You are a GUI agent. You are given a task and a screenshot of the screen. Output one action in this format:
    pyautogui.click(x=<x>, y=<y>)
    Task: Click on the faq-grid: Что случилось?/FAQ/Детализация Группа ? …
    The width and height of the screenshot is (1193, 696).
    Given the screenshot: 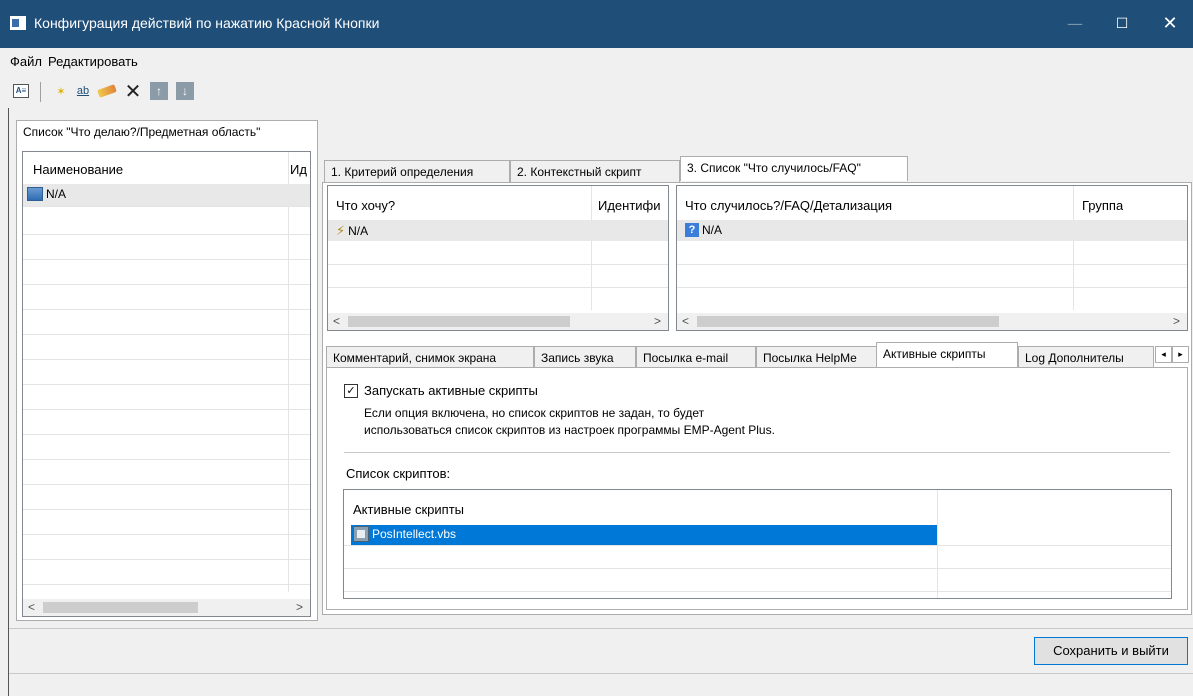 What is the action you would take?
    pyautogui.click(x=932, y=258)
    